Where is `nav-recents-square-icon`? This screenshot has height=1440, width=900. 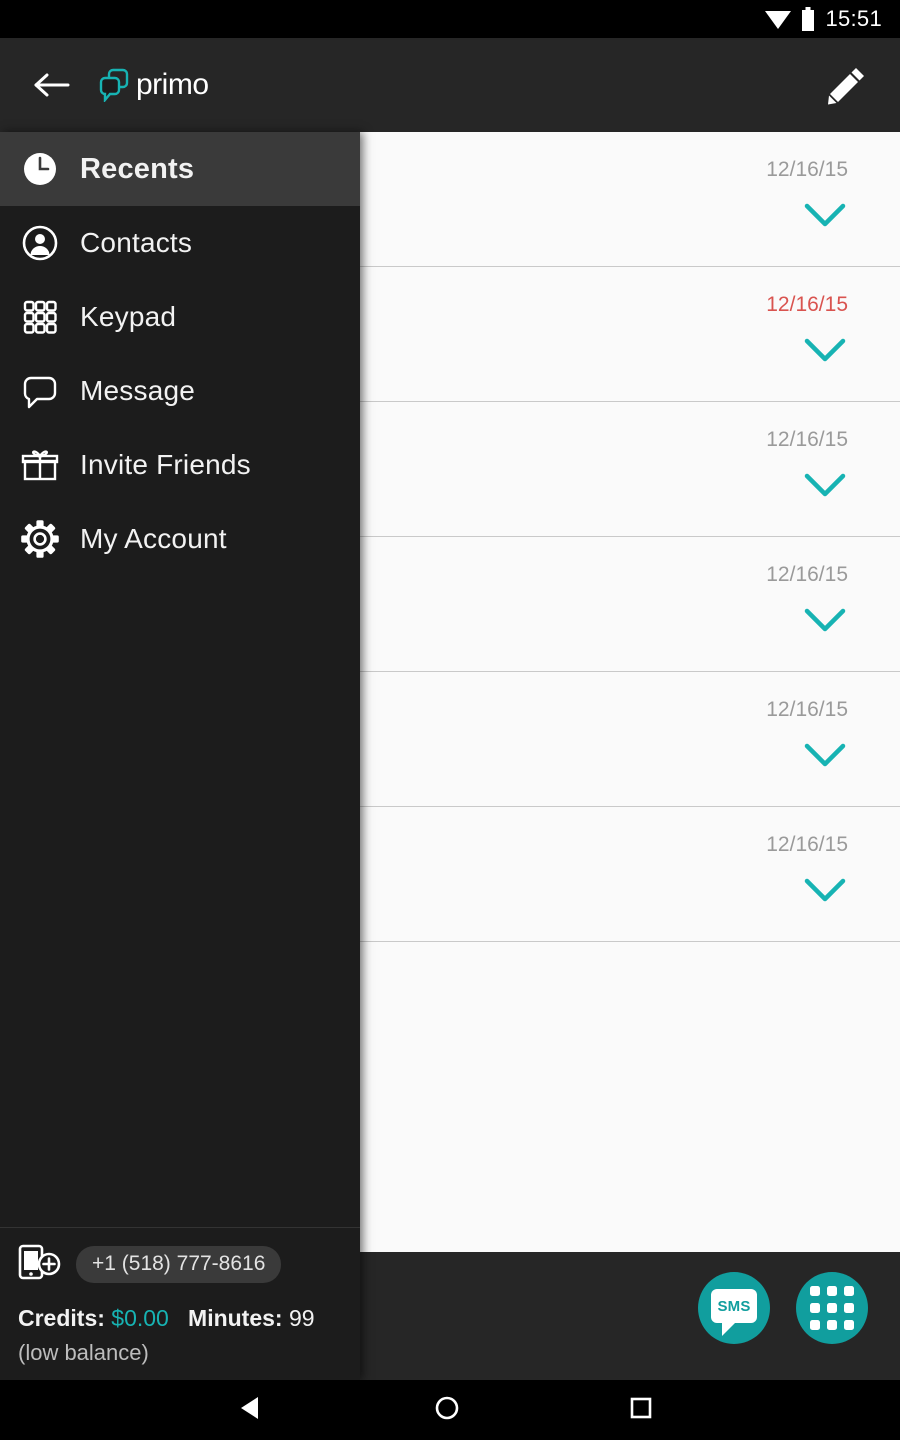
nav-recents-square-icon is located at coordinates (641, 1407).